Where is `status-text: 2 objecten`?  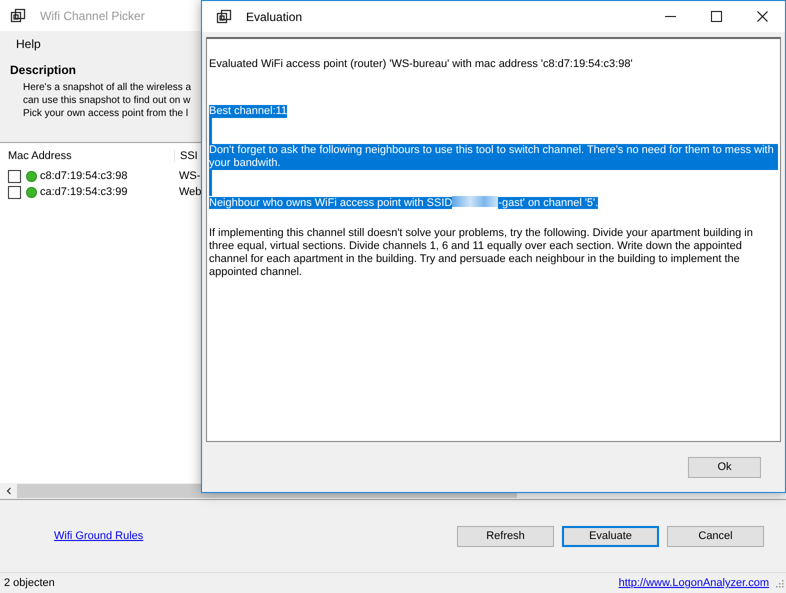 status-text: 2 objecten is located at coordinates (29, 583).